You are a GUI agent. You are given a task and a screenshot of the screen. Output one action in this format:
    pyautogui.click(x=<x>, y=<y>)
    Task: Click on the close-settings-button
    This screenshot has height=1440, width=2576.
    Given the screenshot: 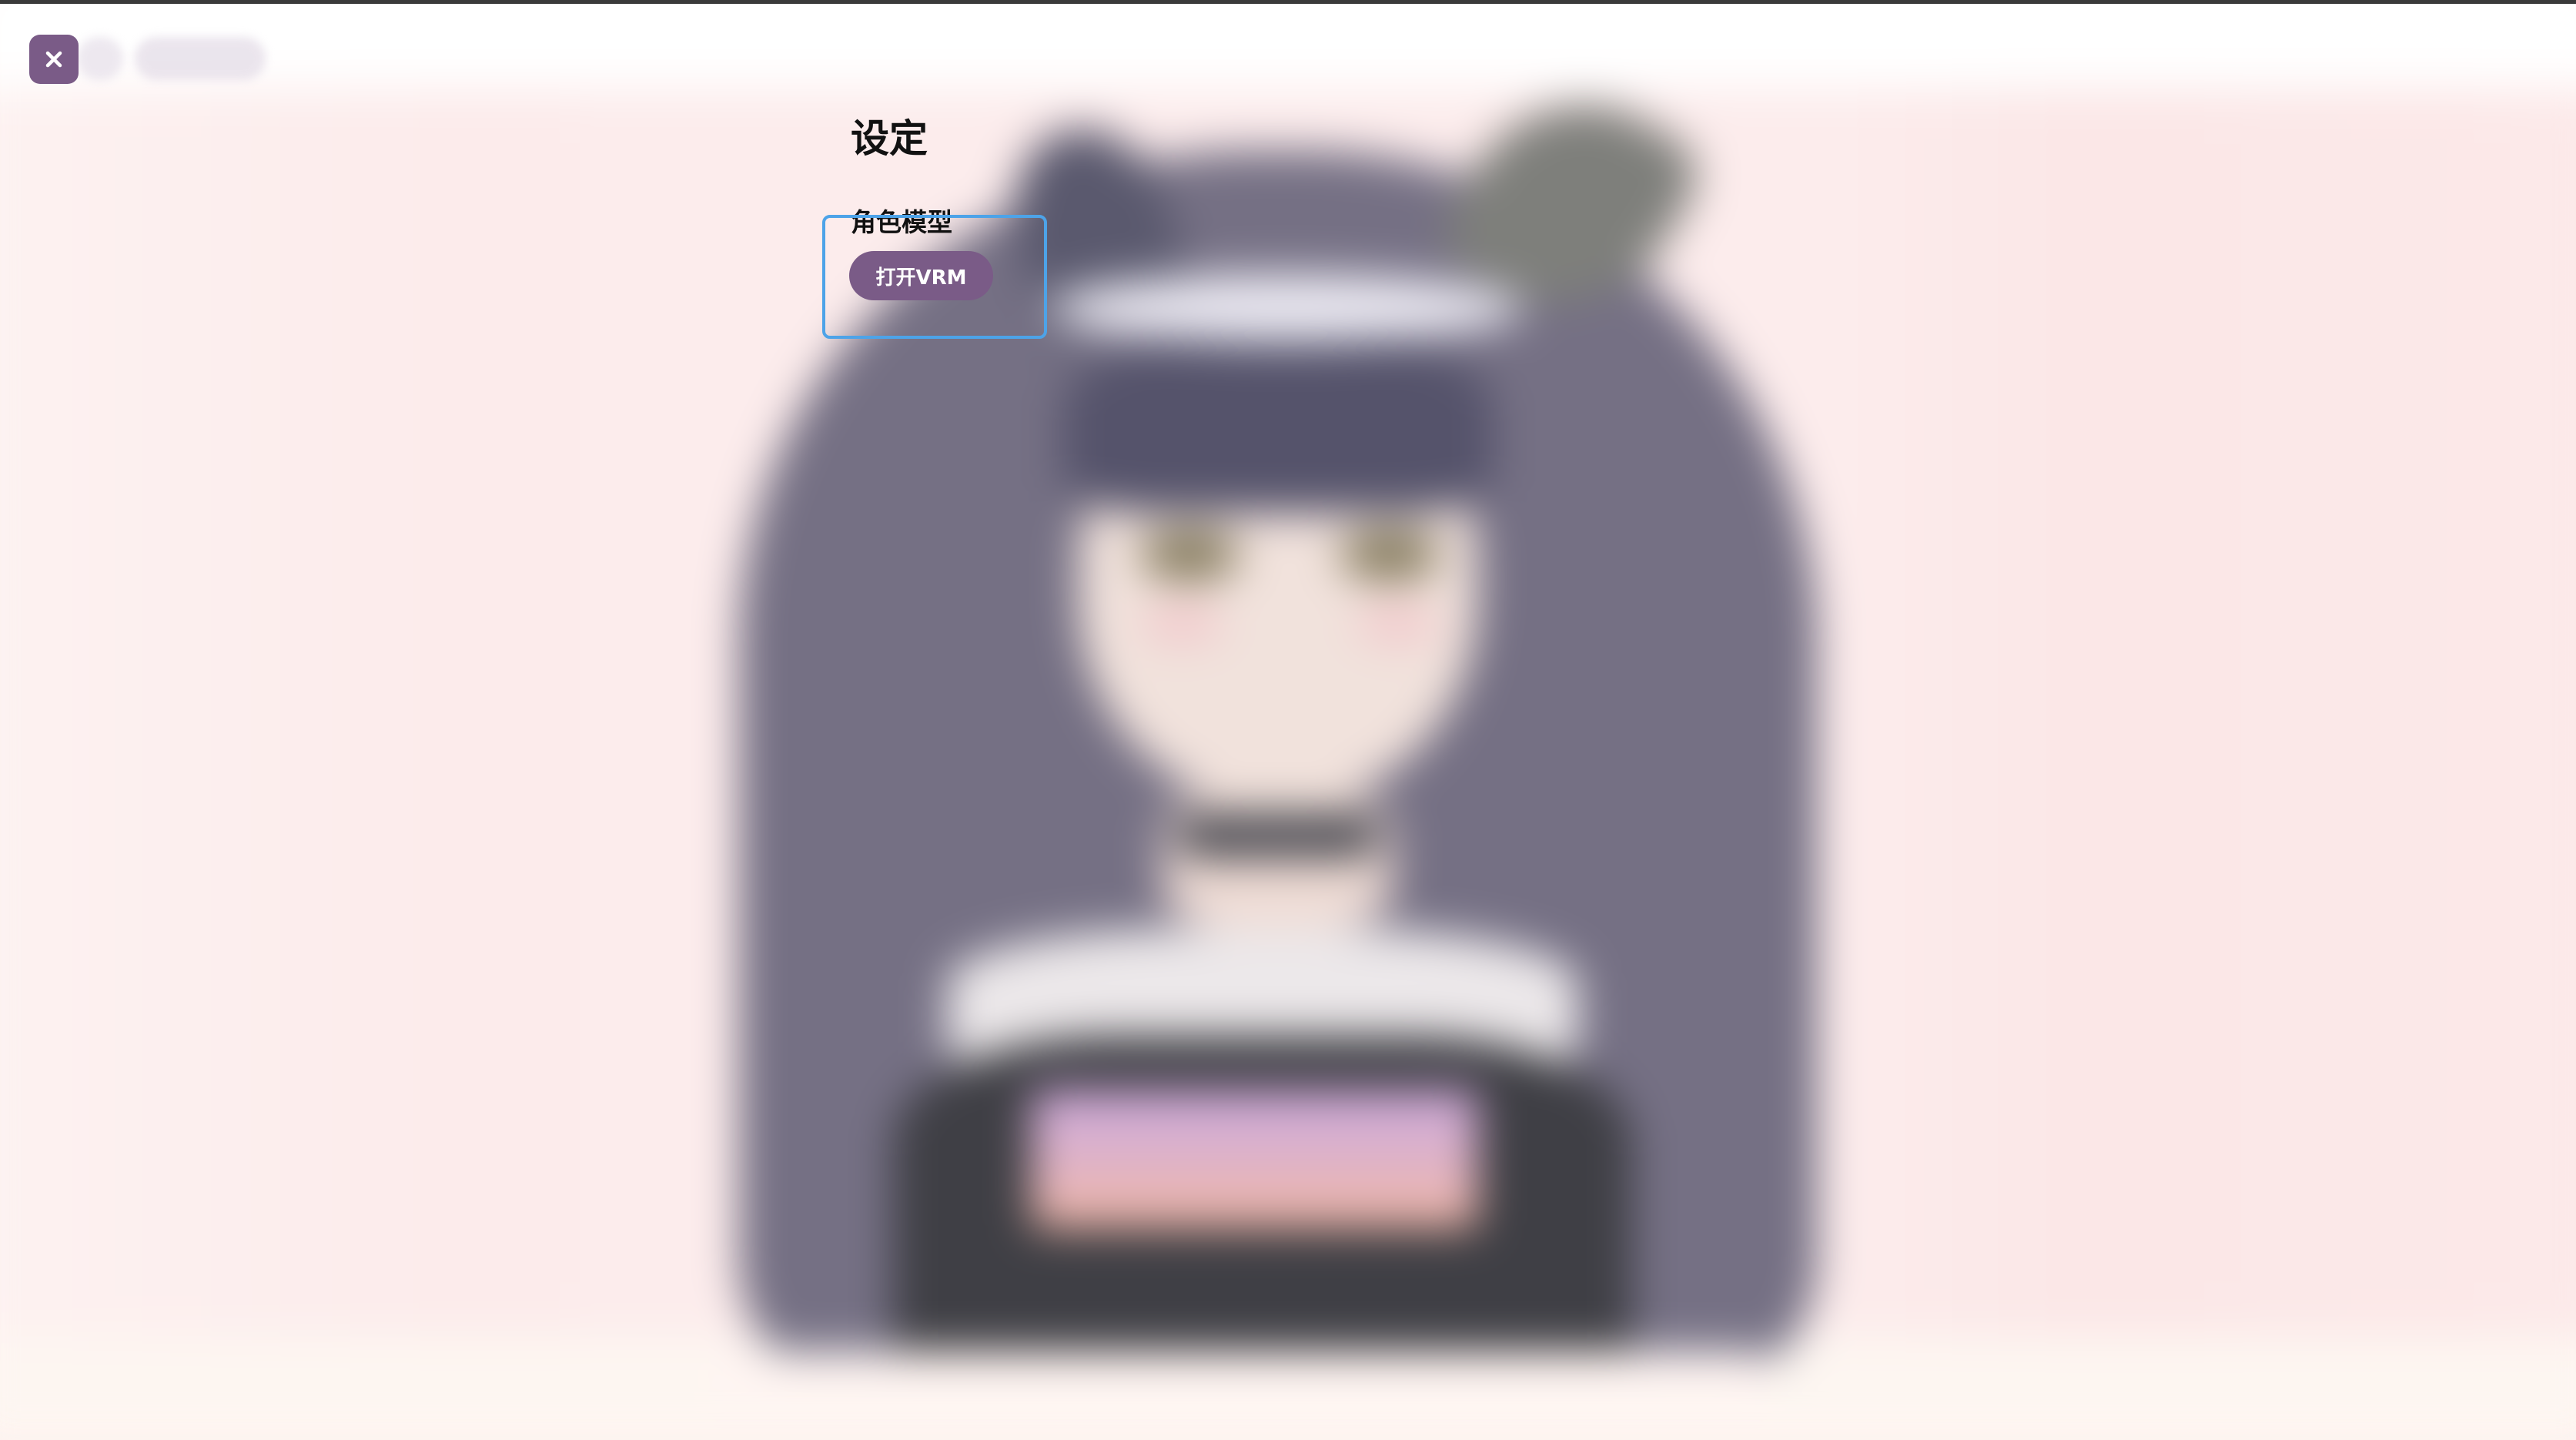 What is the action you would take?
    pyautogui.click(x=54, y=59)
    